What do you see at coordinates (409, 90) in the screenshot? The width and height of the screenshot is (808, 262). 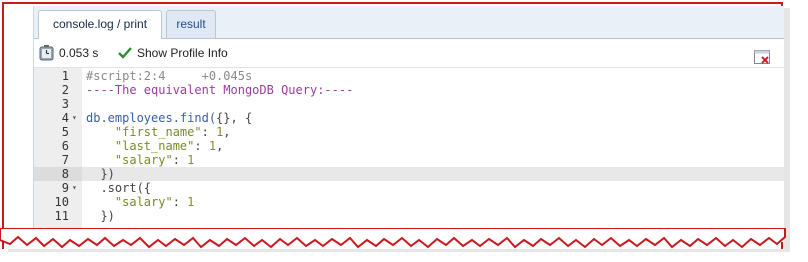 I see `code-line: 2 ----The equivalent MongoDB Query:----` at bounding box center [409, 90].